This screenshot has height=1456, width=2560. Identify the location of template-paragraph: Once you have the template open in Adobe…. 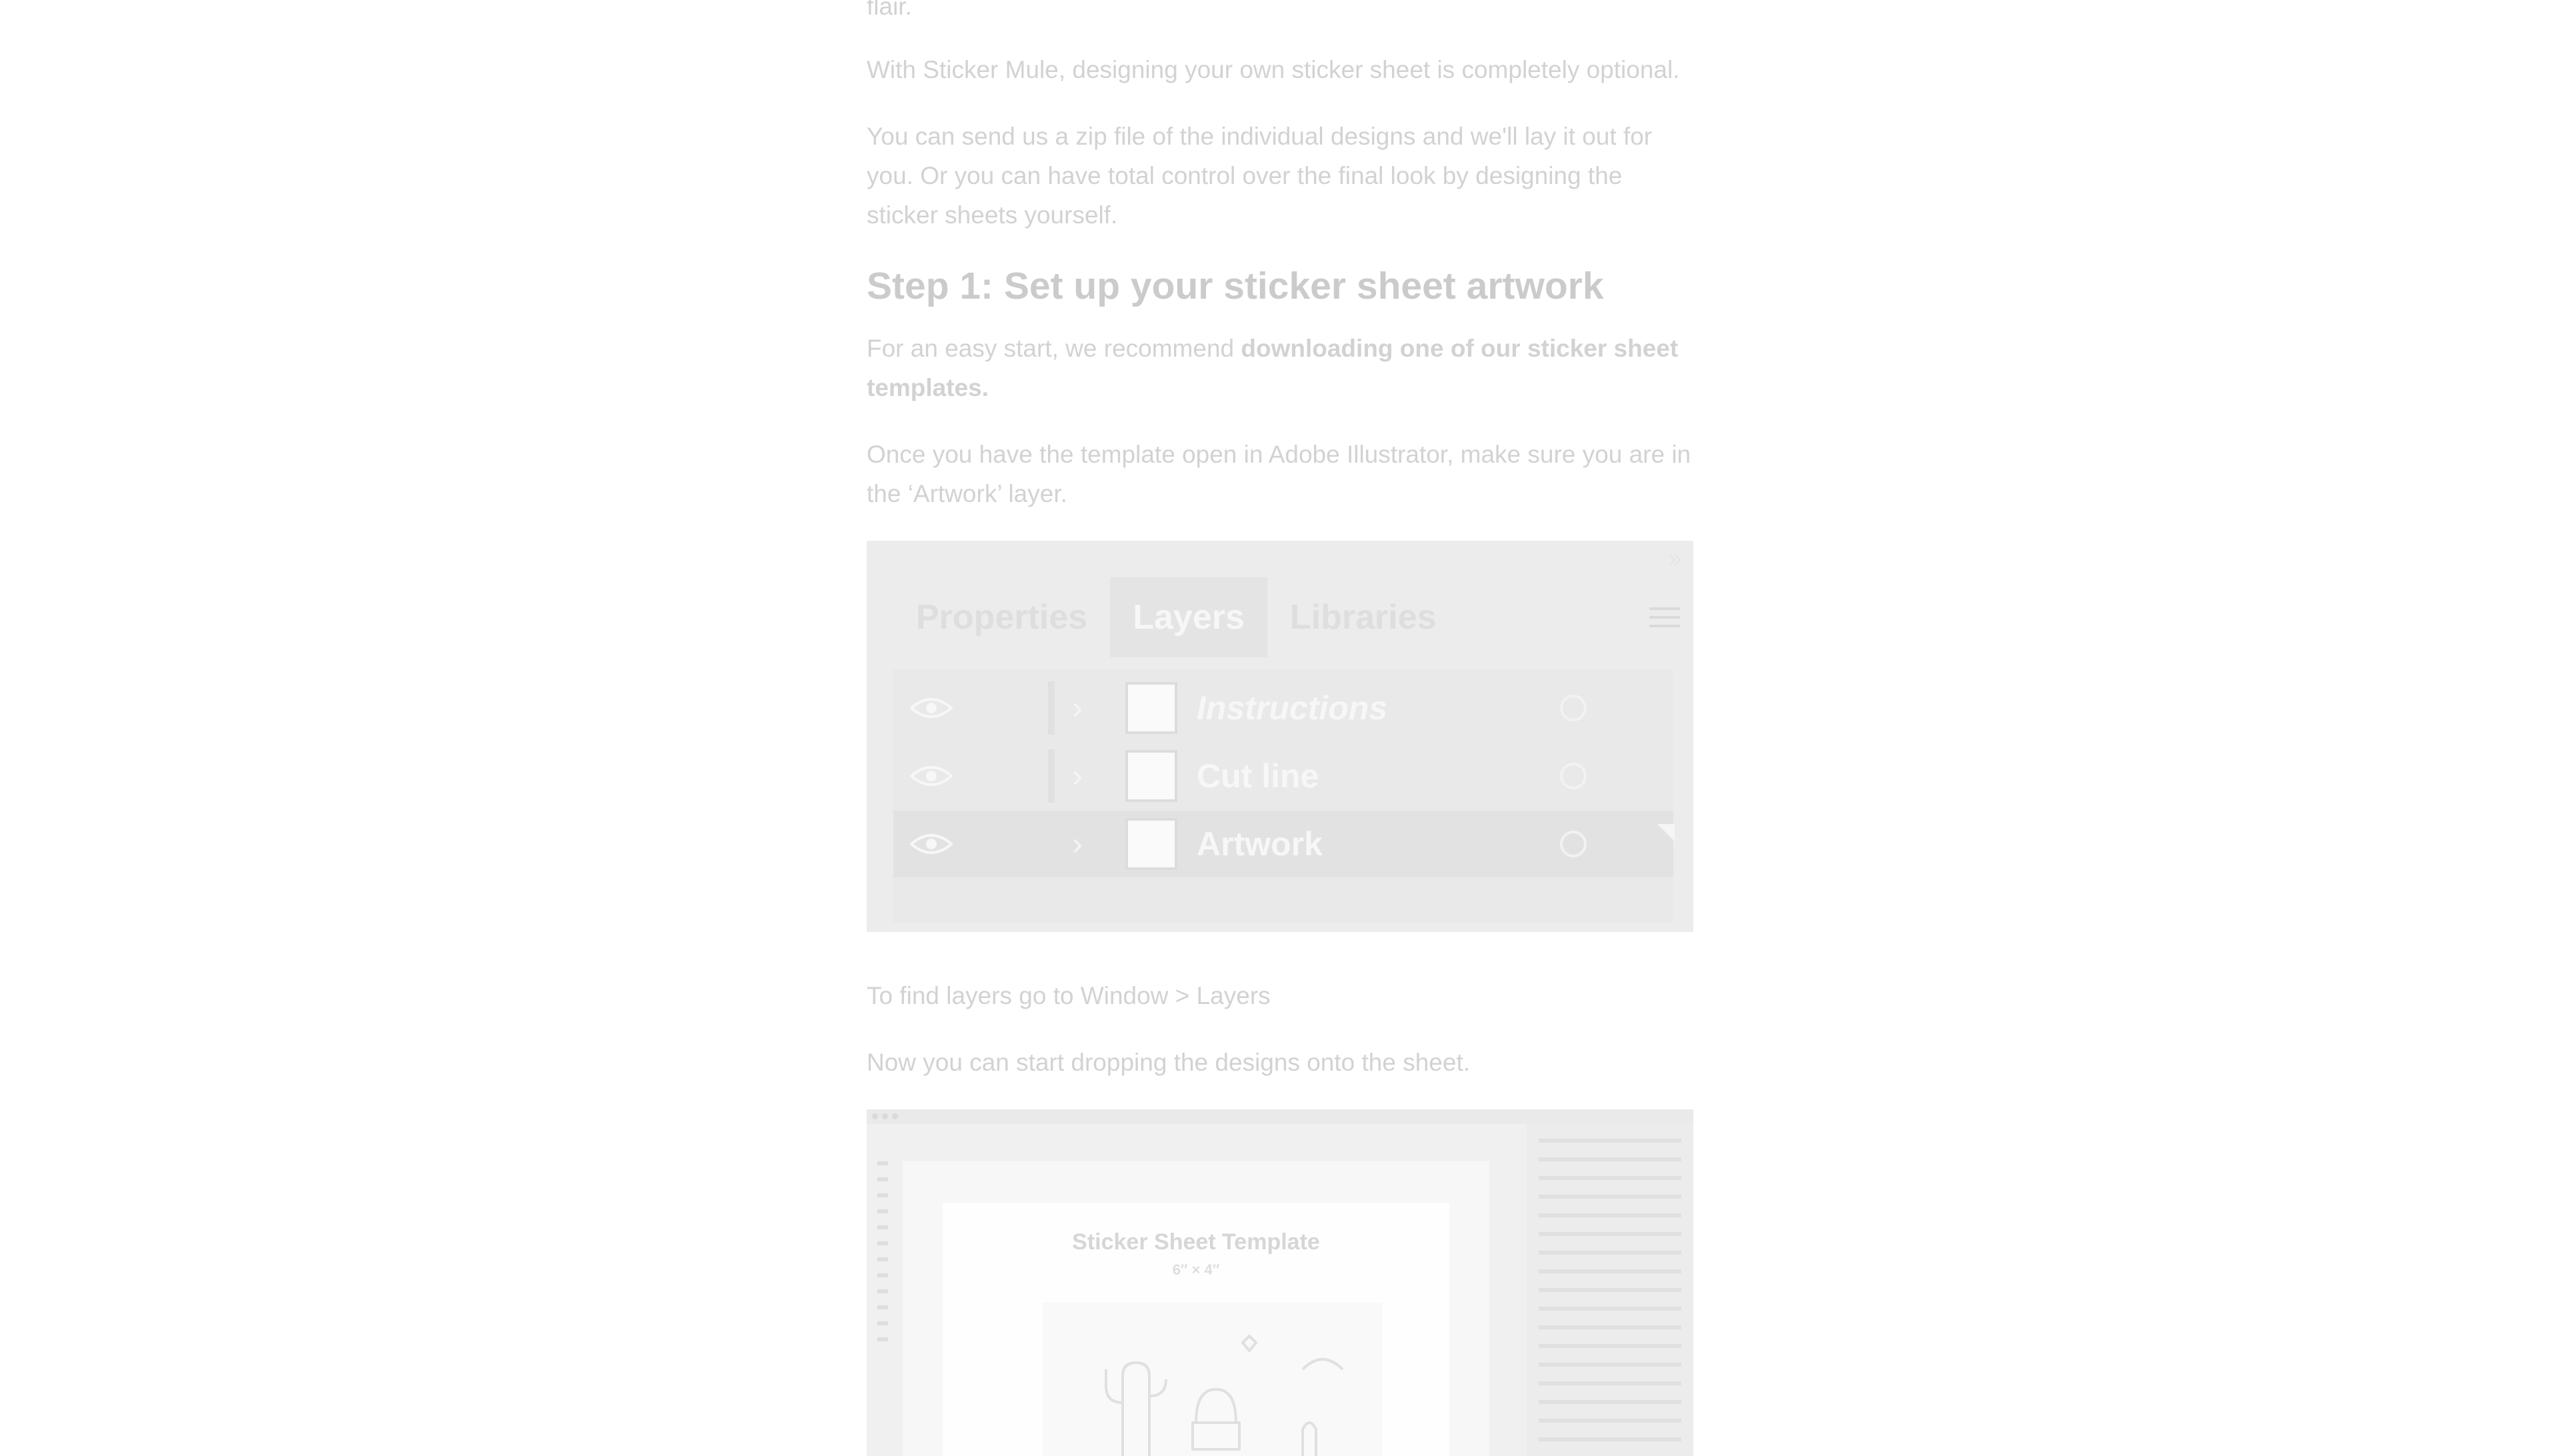
(1279, 474).